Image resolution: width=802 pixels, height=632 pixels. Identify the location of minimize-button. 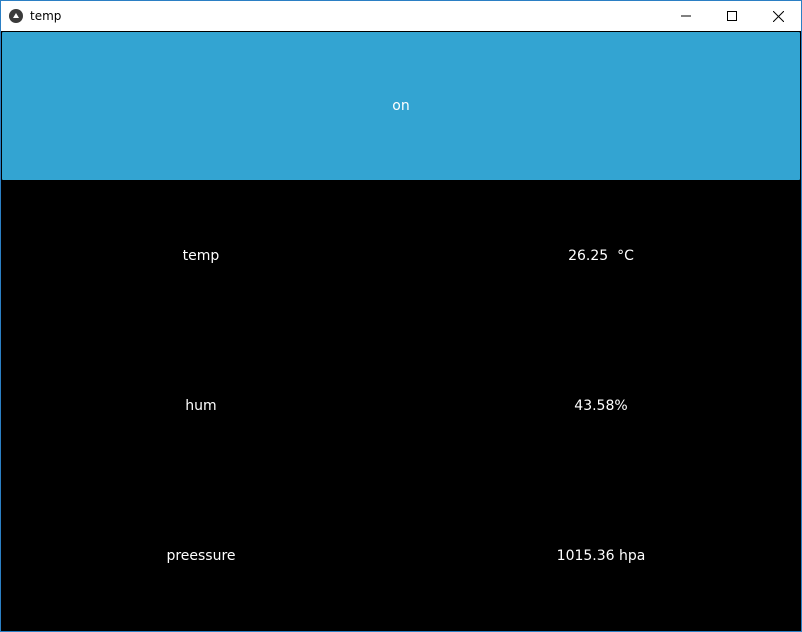
(686, 16).